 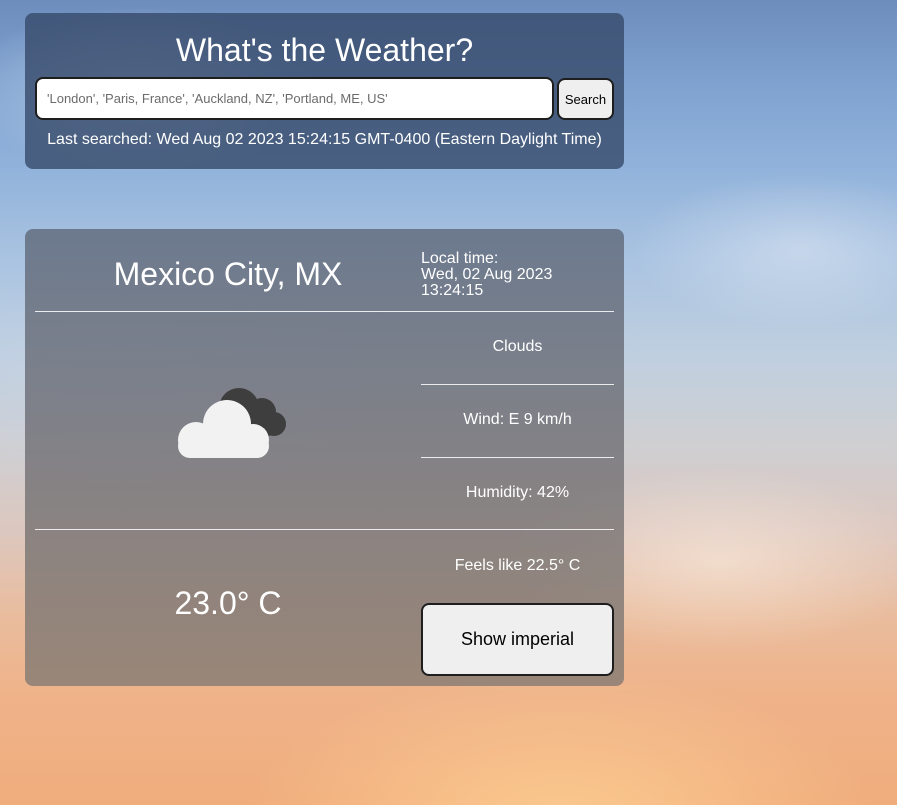 I want to click on search-input, so click(x=294, y=98).